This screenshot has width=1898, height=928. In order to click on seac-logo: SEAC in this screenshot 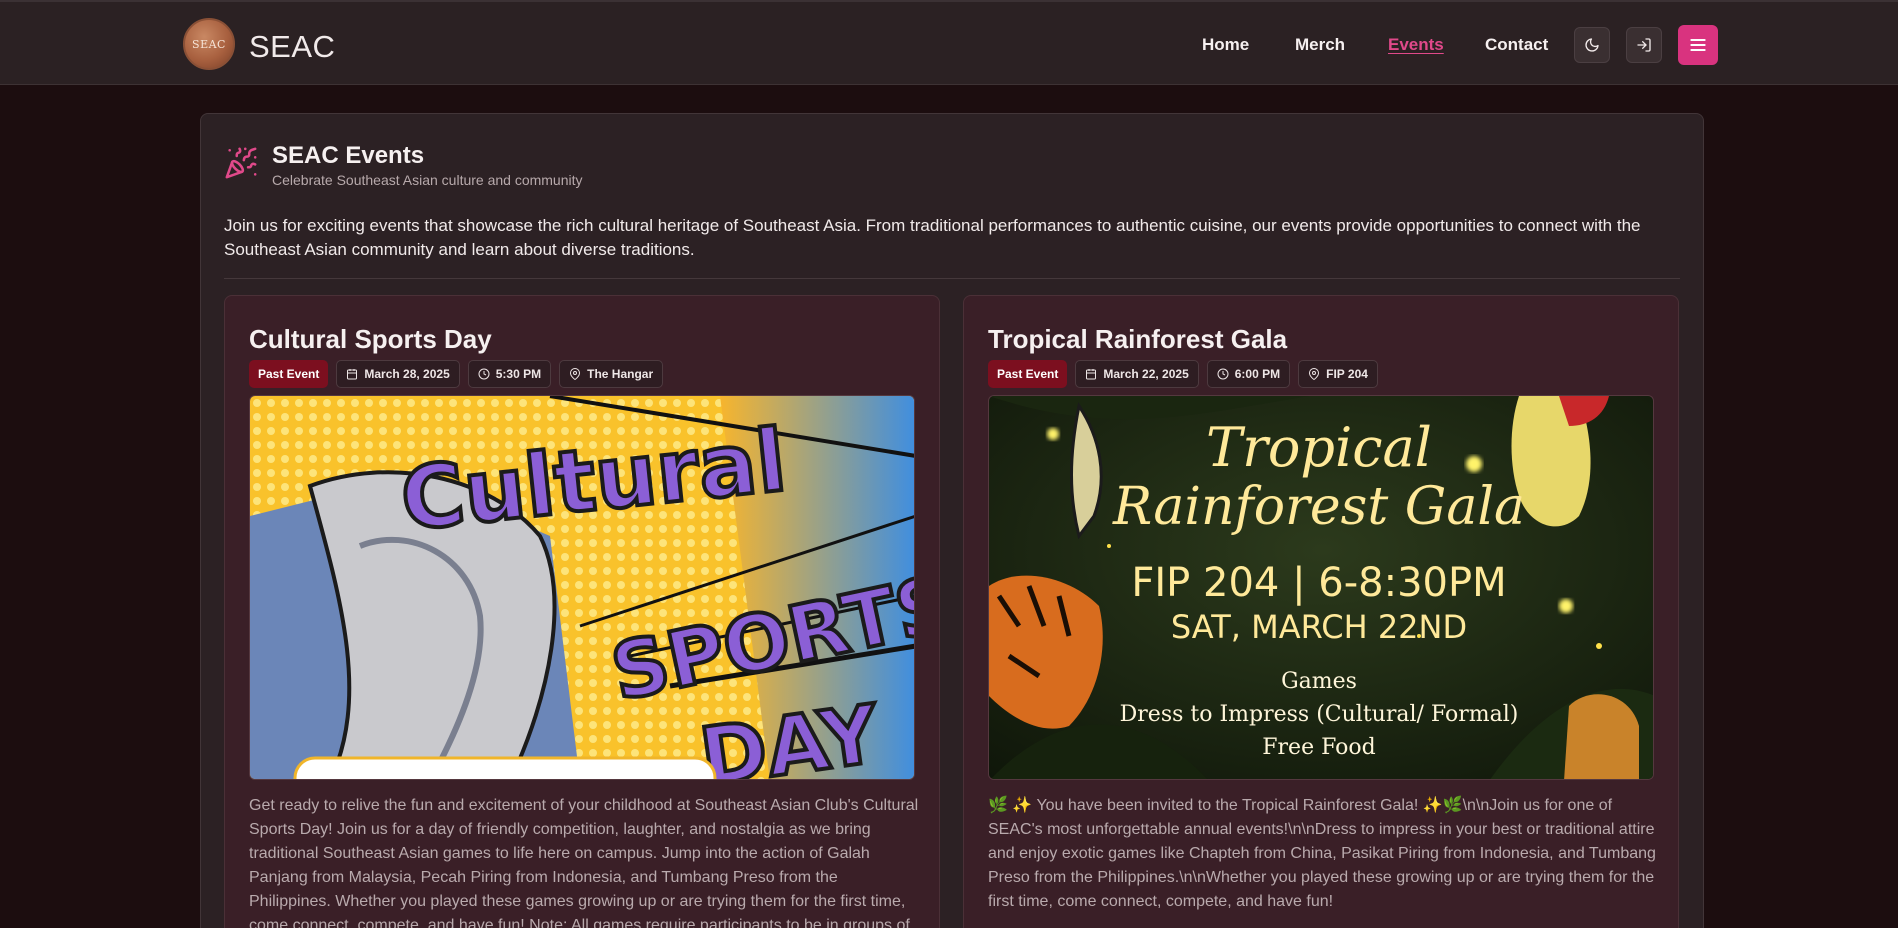, I will do `click(209, 44)`.